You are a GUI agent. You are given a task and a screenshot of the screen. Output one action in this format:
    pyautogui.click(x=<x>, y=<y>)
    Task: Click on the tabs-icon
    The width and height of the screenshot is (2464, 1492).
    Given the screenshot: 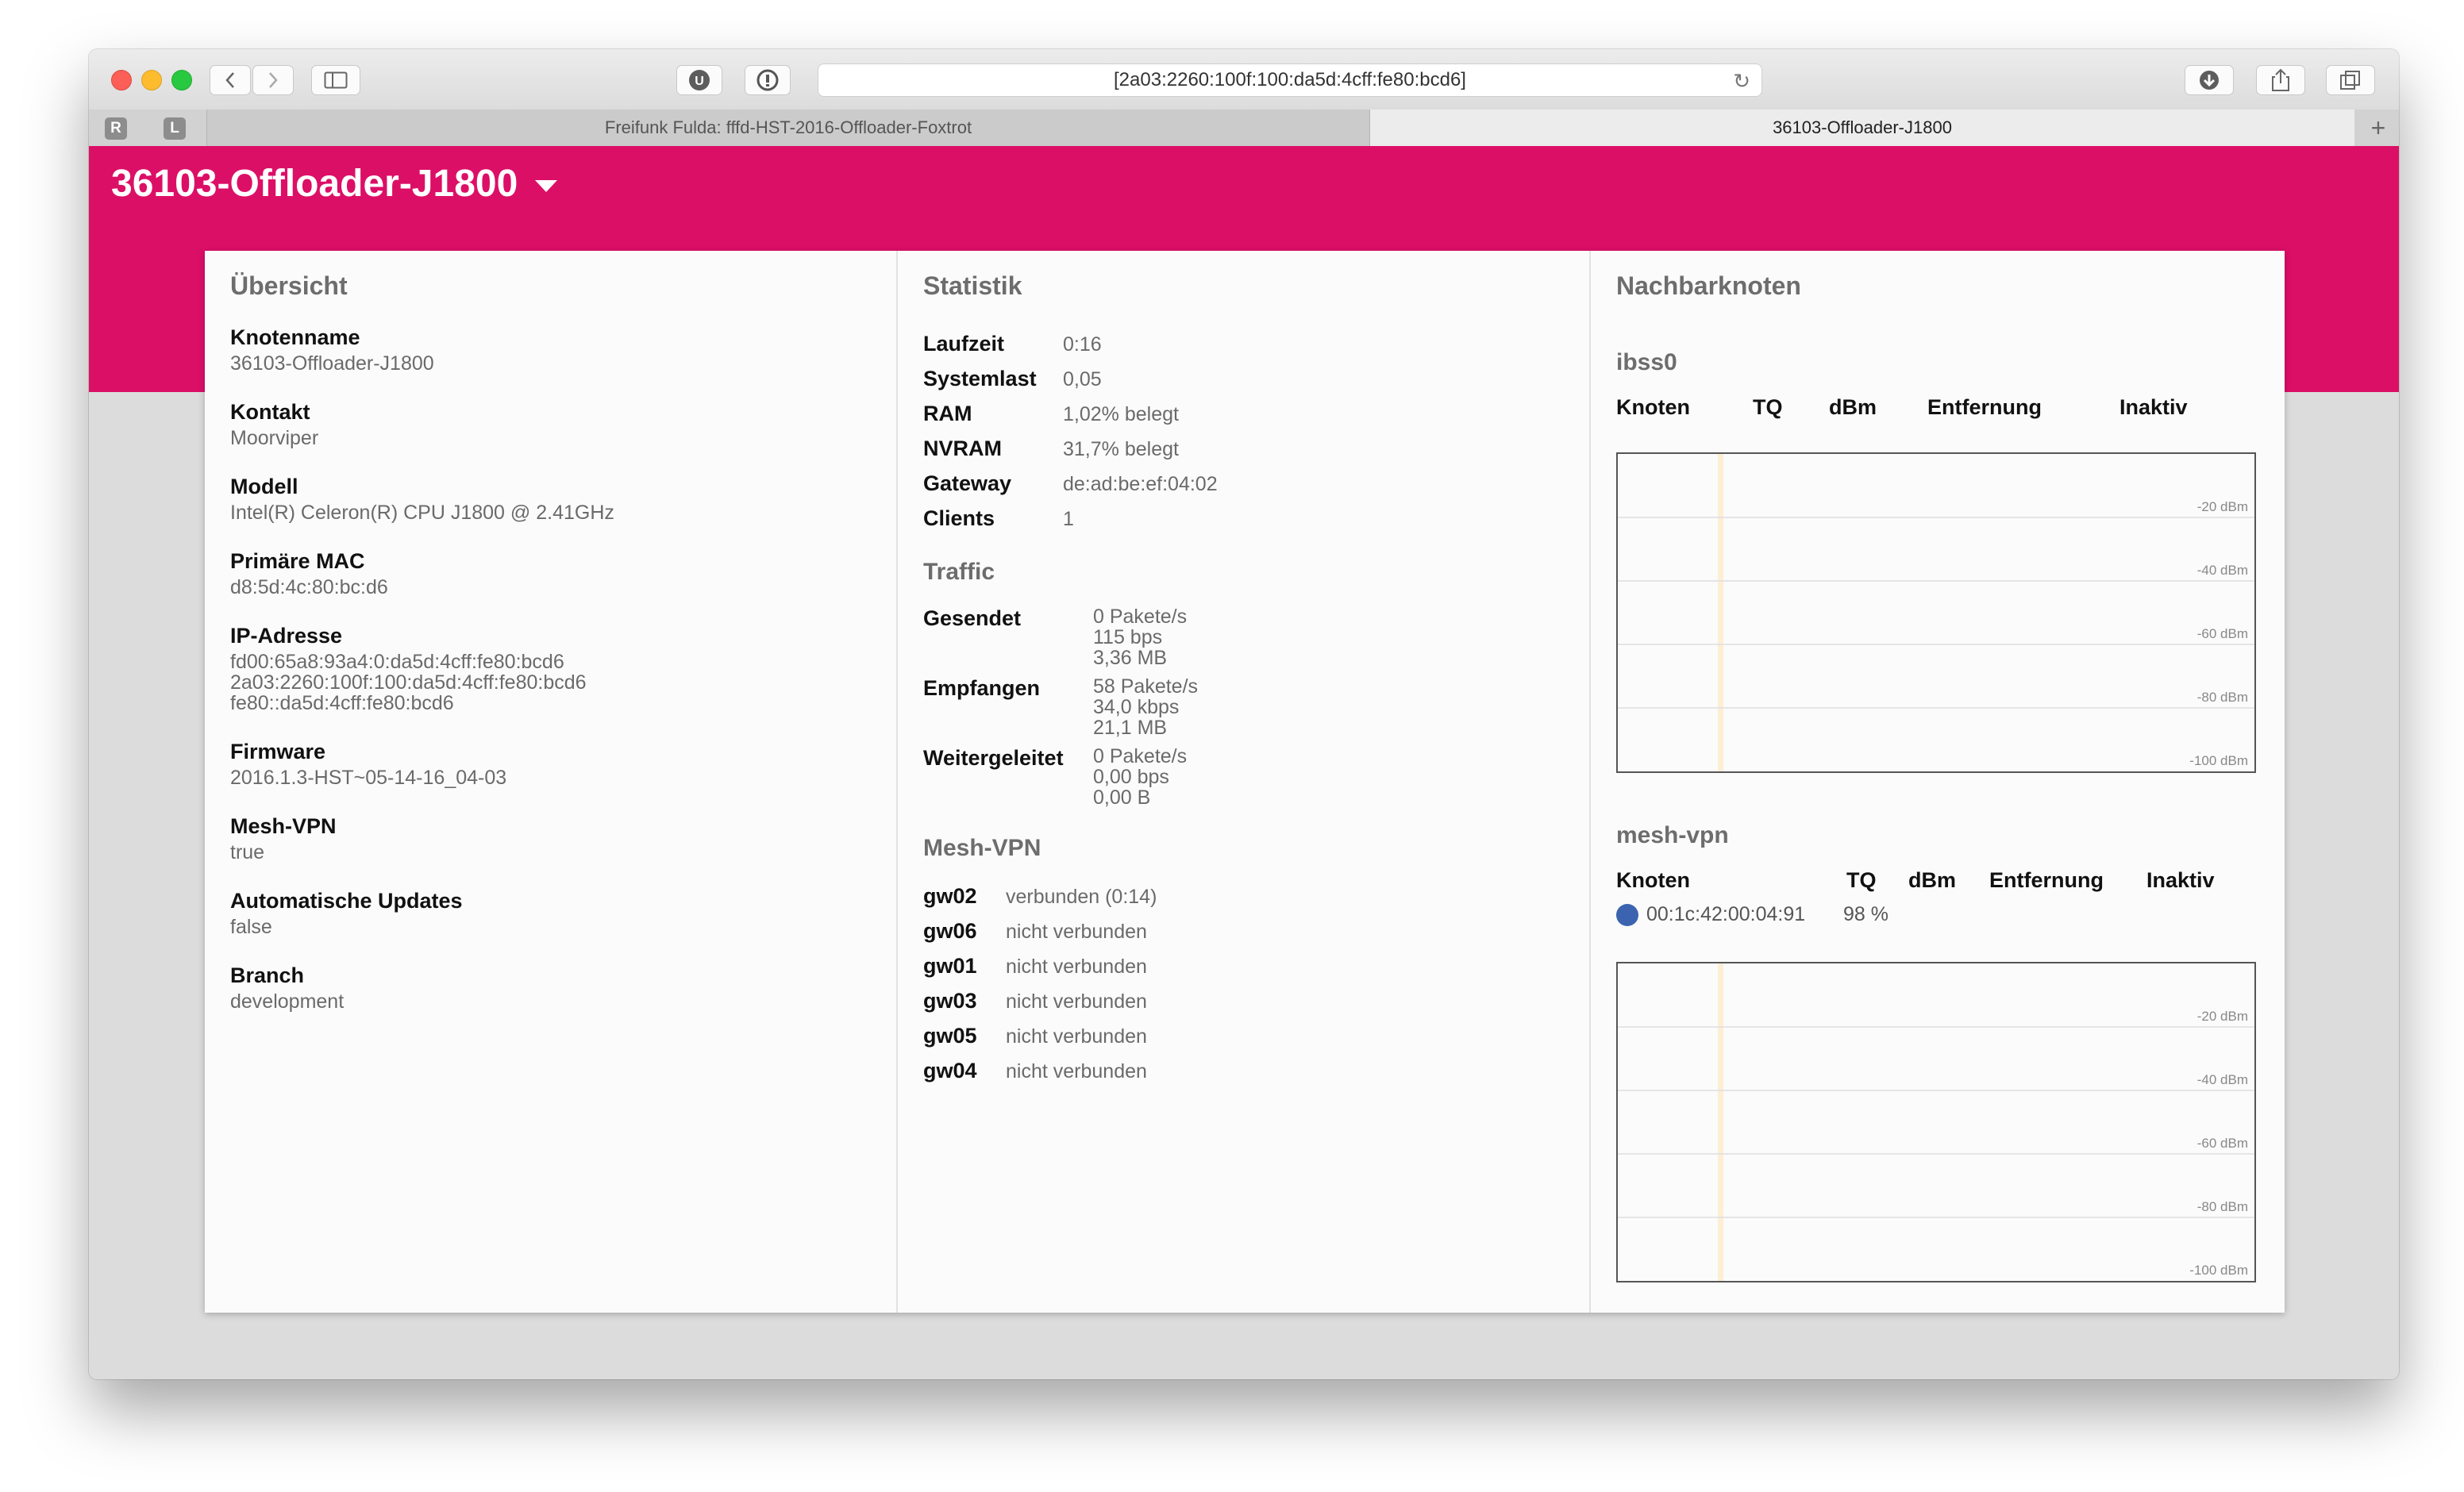 What is the action you would take?
    pyautogui.click(x=2350, y=80)
    